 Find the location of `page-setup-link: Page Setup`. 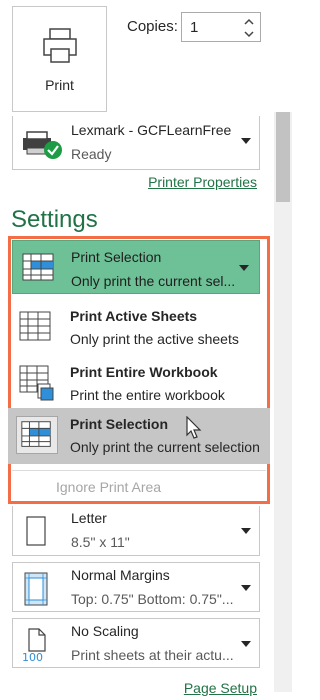

page-setup-link: Page Setup is located at coordinates (220, 688).